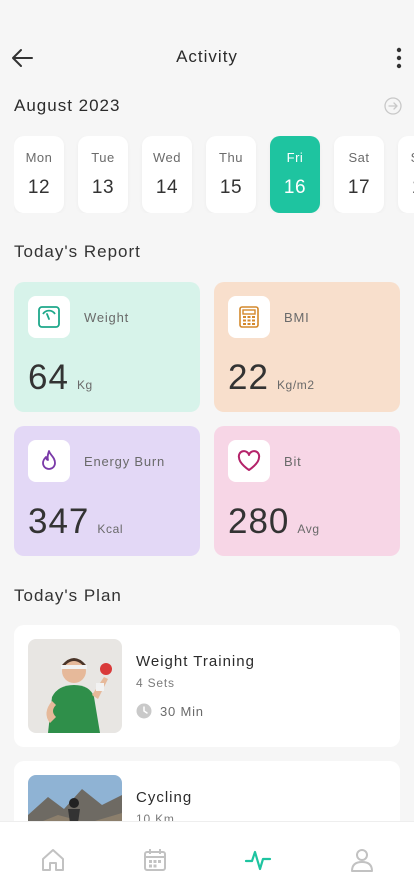  What do you see at coordinates (362, 860) in the screenshot?
I see `profile-icon` at bounding box center [362, 860].